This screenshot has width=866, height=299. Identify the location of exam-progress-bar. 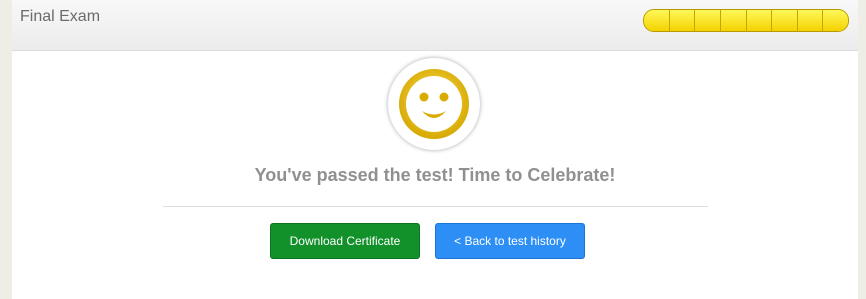
(746, 20).